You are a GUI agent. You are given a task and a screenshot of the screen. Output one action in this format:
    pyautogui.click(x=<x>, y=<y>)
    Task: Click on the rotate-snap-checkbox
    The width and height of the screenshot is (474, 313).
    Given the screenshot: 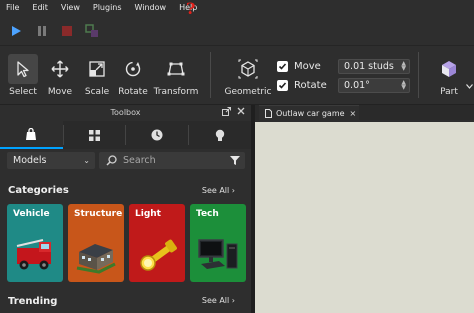 What is the action you would take?
    pyautogui.click(x=282, y=85)
    